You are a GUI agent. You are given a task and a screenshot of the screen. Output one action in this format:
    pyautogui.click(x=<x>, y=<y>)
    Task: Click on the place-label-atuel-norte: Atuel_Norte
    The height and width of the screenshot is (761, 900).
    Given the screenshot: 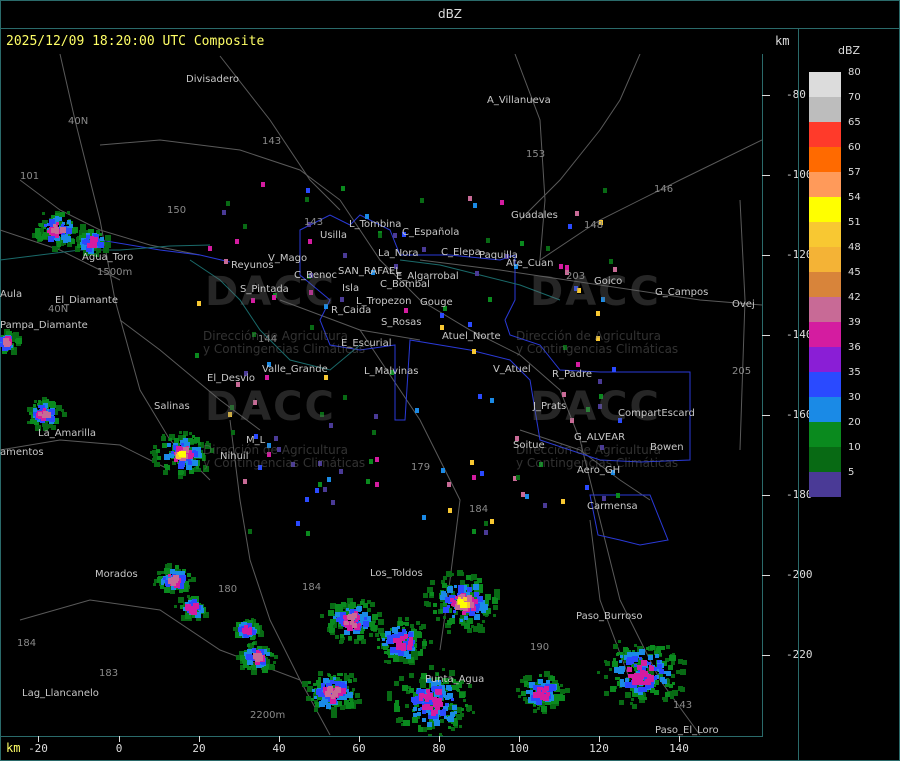 What is the action you would take?
    pyautogui.click(x=471, y=336)
    